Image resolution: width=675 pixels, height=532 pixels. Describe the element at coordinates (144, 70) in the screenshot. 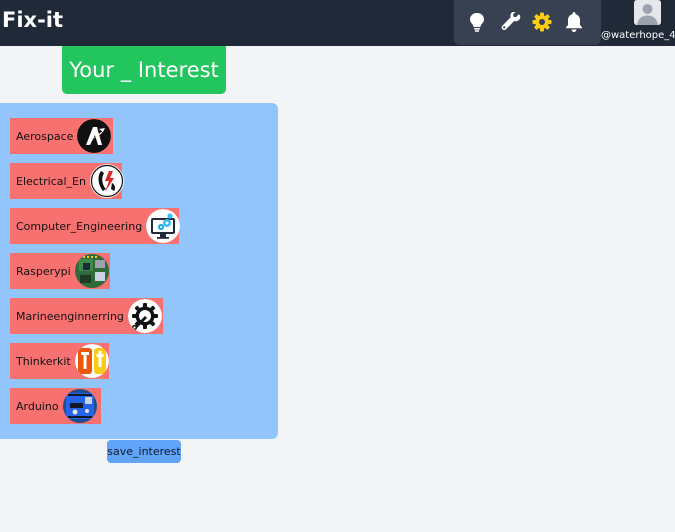

I see `page-title: Your _ Interest` at that location.